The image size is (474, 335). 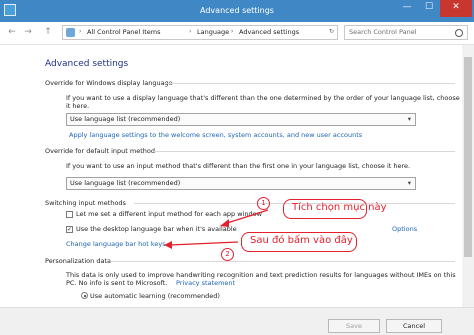 What do you see at coordinates (414, 326) in the screenshot?
I see `cancel-button: Cancel` at bounding box center [414, 326].